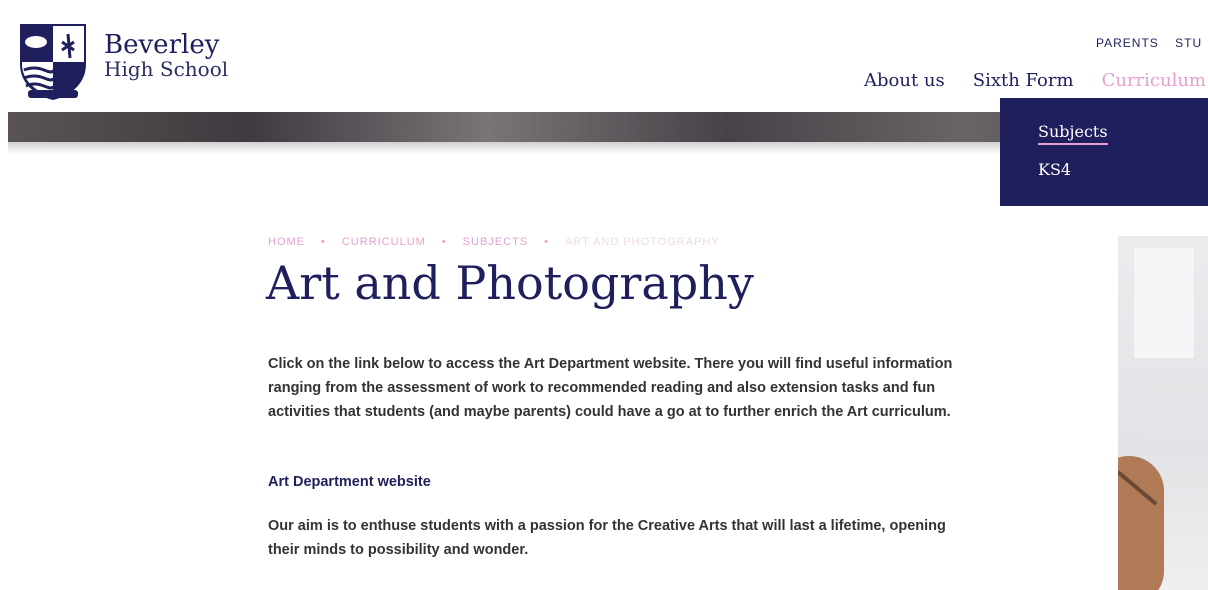 Image resolution: width=1208 pixels, height=590 pixels. What do you see at coordinates (1164, 303) in the screenshot?
I see `side-photo-document` at bounding box center [1164, 303].